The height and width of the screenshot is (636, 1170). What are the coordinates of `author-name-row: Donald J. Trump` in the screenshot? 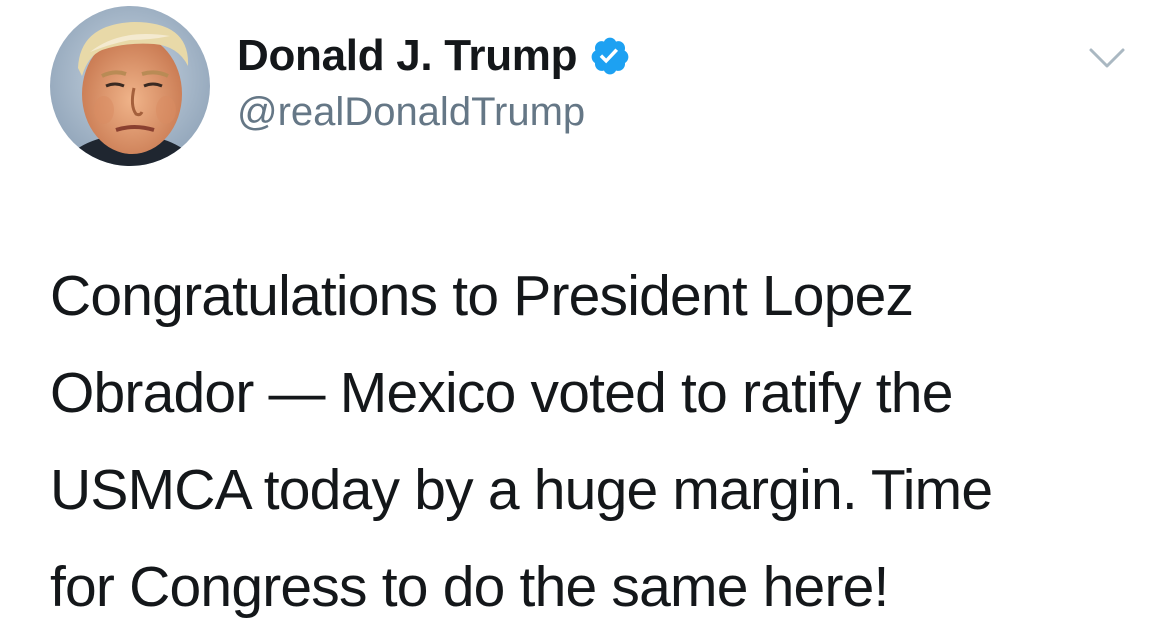 It's located at (434, 56).